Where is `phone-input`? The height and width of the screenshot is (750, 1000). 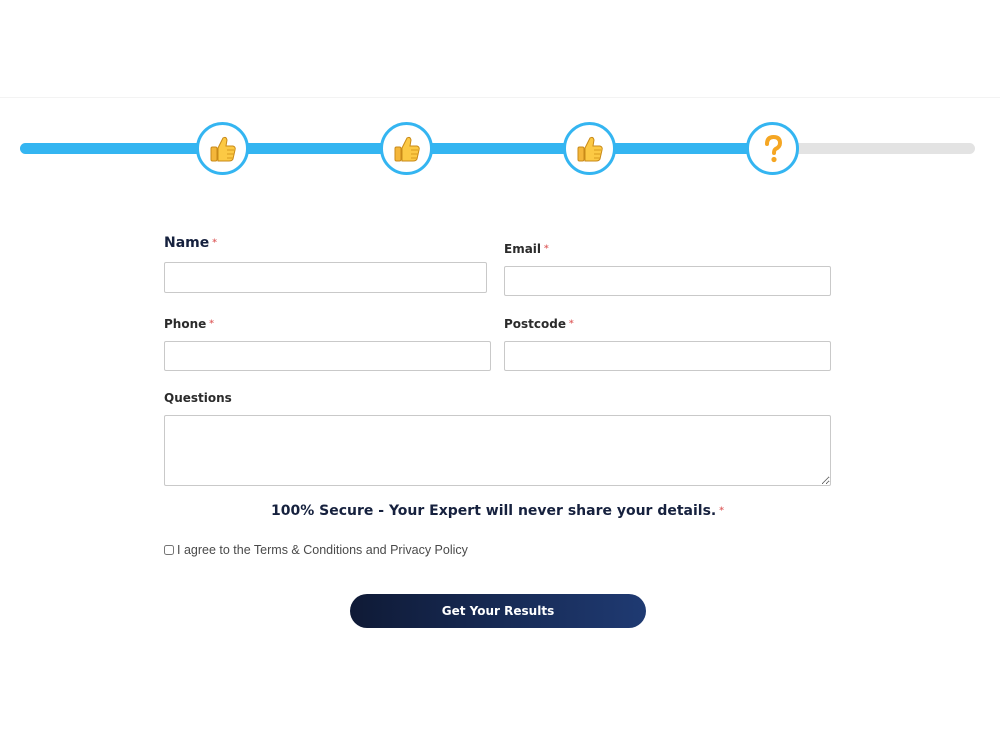
phone-input is located at coordinates (327, 356).